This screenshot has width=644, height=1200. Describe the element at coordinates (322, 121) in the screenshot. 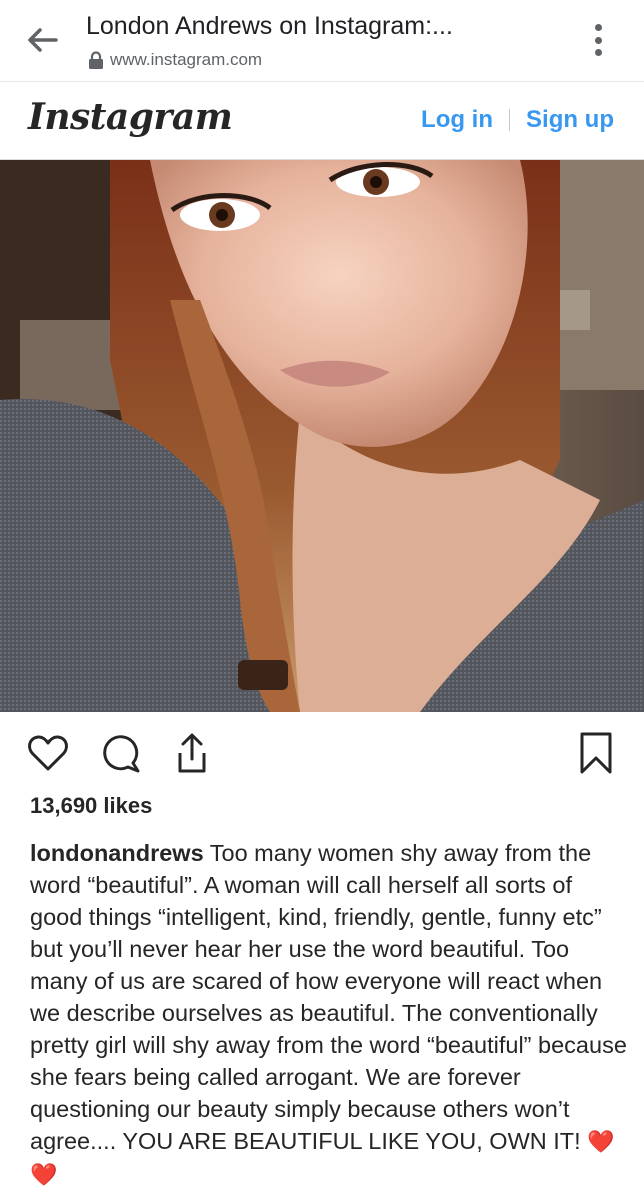

I see `instagram-header: Instagram Log in Sign up` at that location.